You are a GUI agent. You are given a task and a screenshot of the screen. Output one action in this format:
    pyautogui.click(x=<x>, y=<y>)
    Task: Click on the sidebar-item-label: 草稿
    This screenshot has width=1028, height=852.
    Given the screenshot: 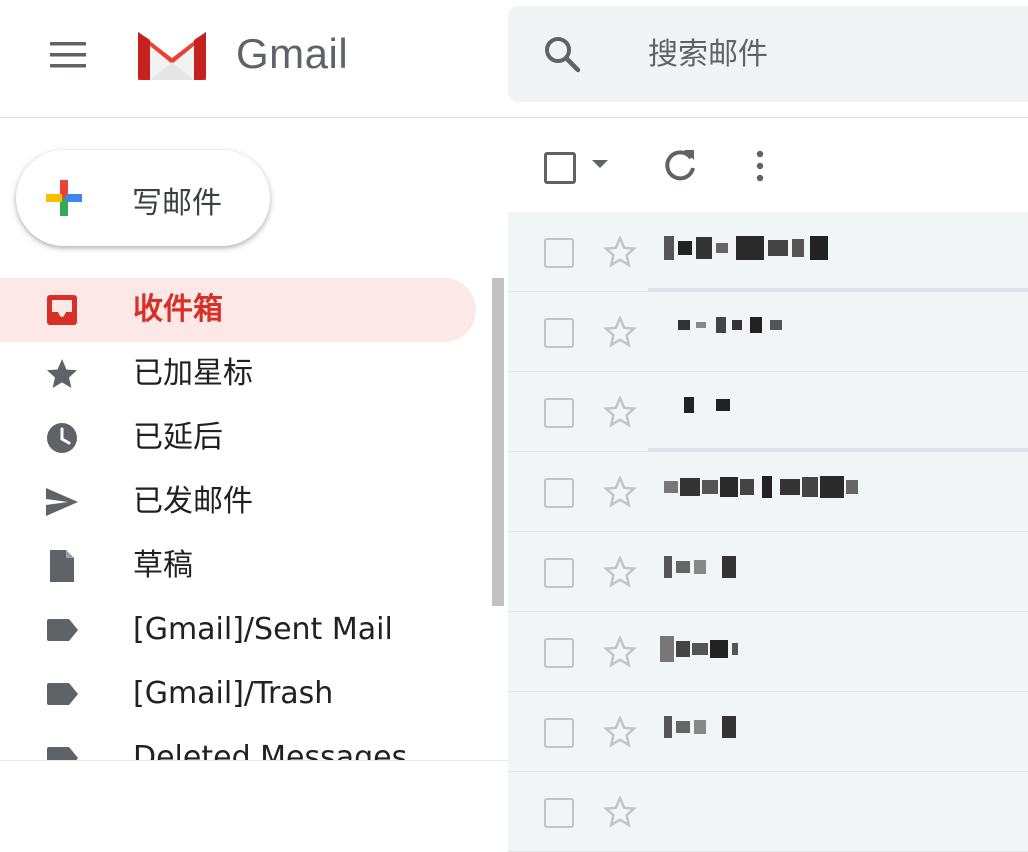 What is the action you would take?
    pyautogui.click(x=163, y=565)
    